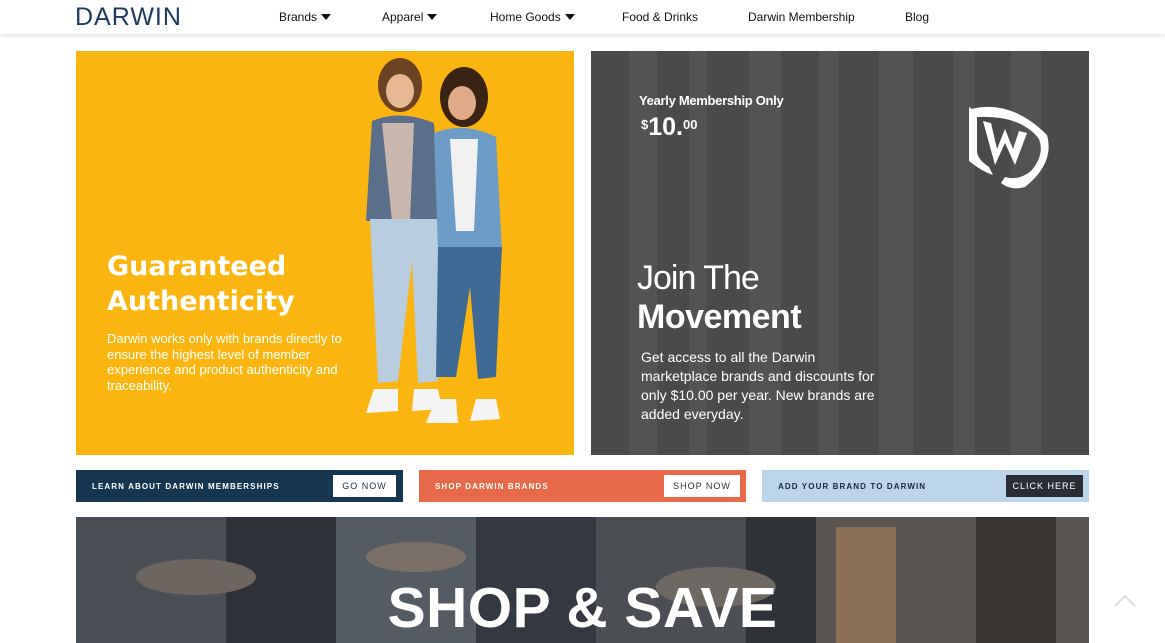 The height and width of the screenshot is (643, 1165). I want to click on yearly-membership-label: Yearly Membership Only, so click(711, 100).